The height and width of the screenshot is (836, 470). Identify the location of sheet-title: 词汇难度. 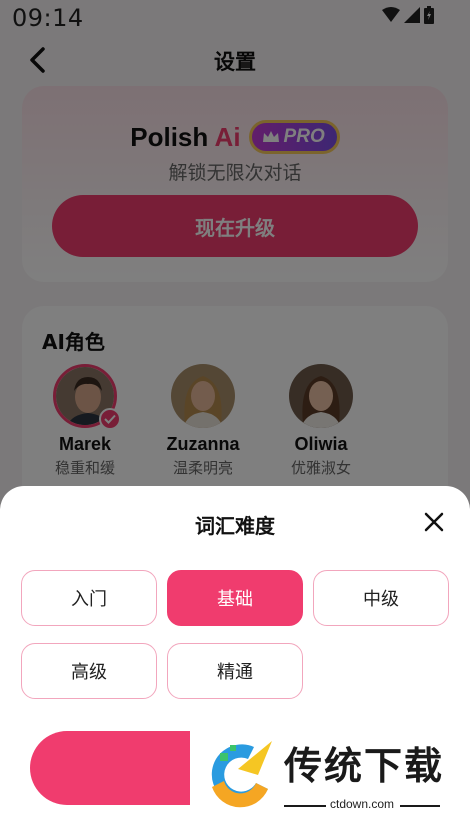
(235, 526).